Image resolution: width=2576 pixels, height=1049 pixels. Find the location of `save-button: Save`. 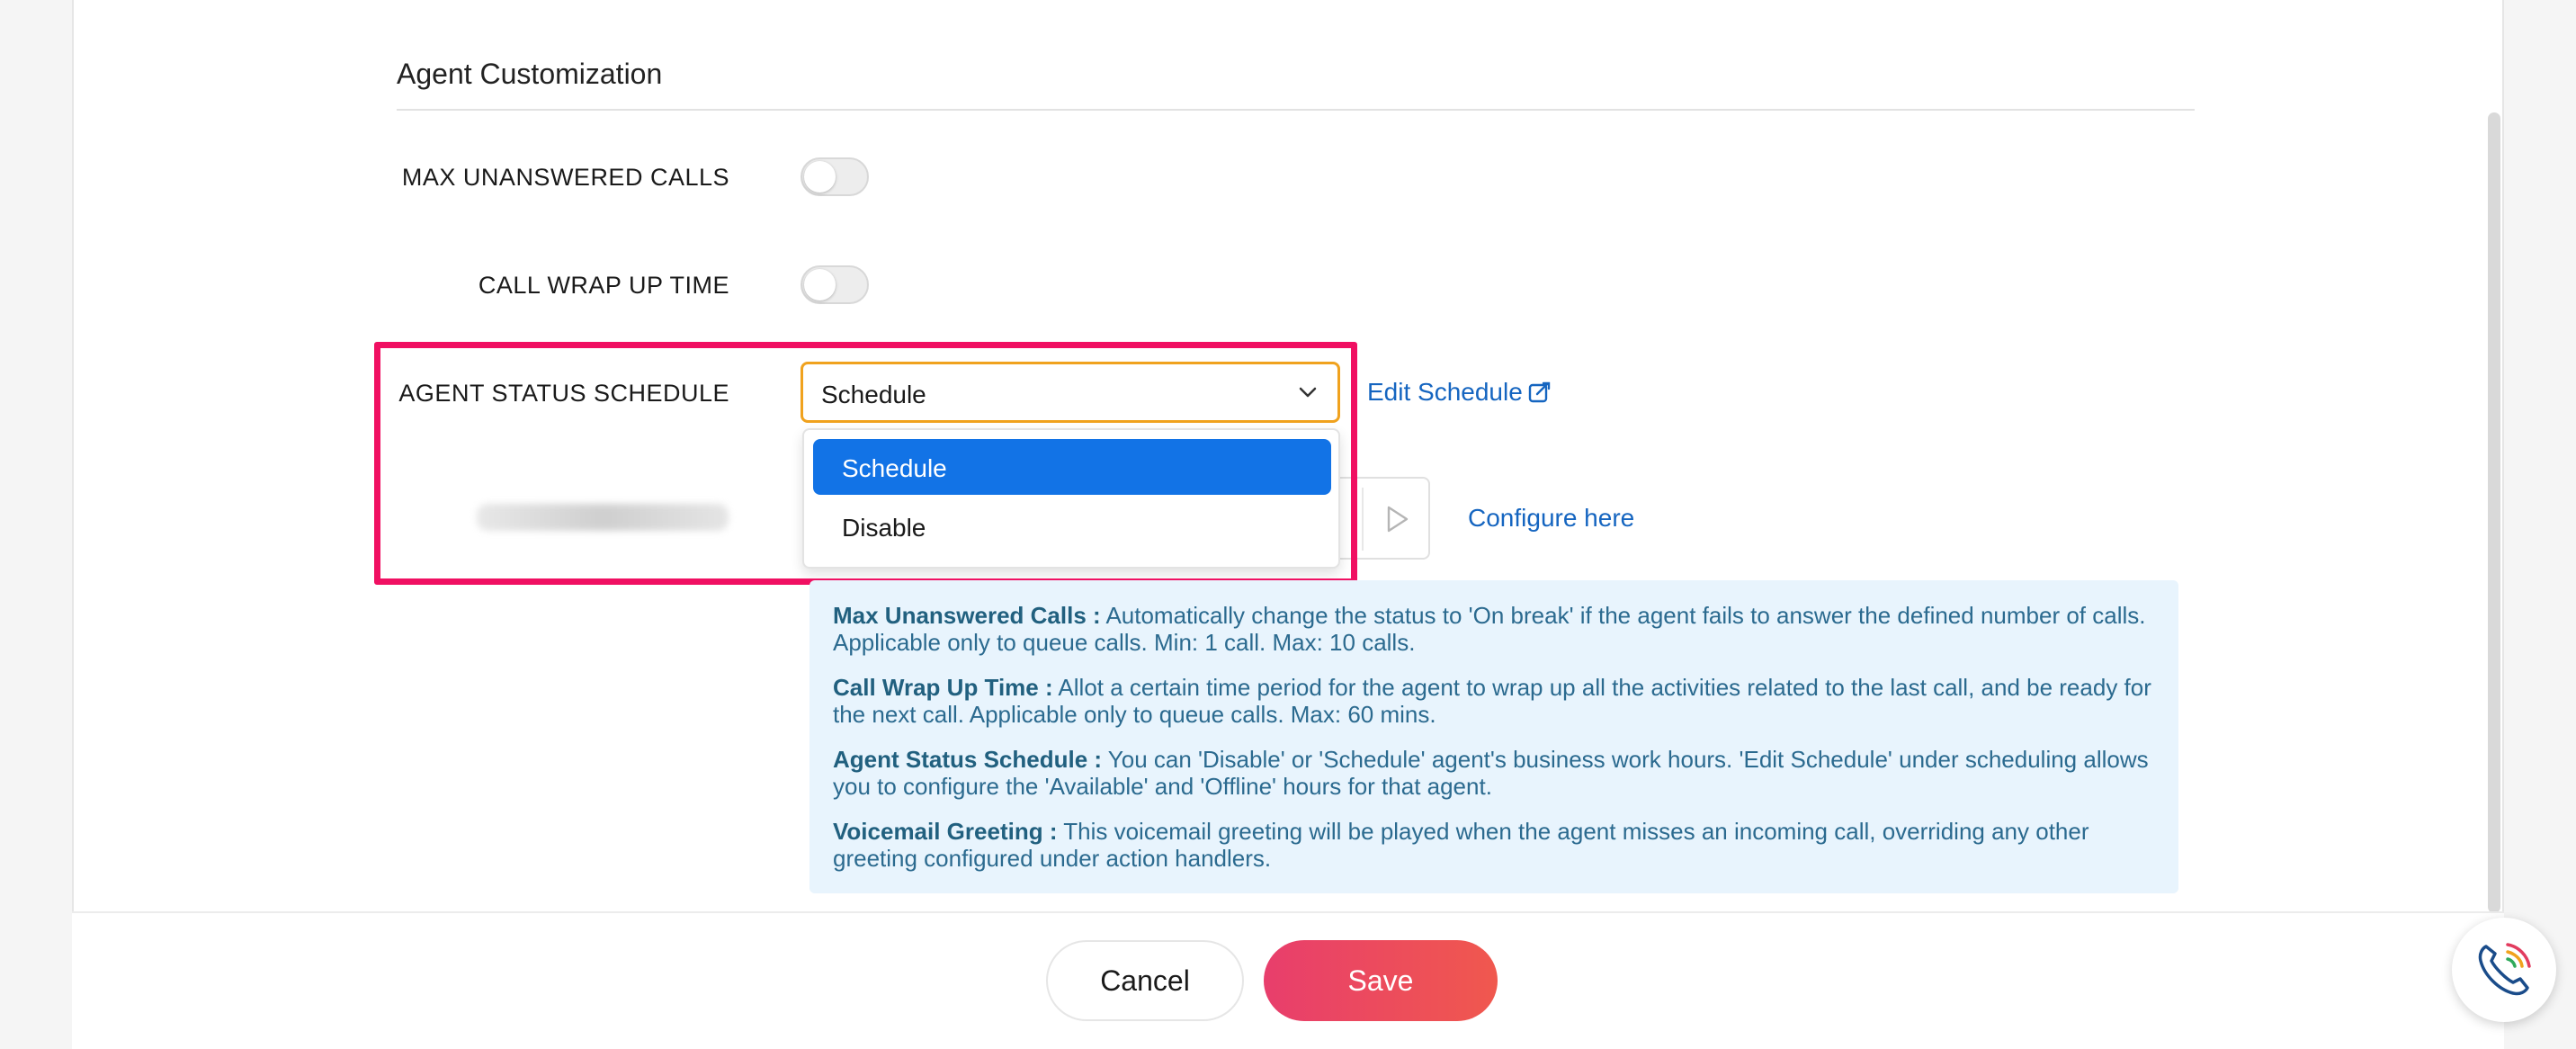

save-button: Save is located at coordinates (1381, 980).